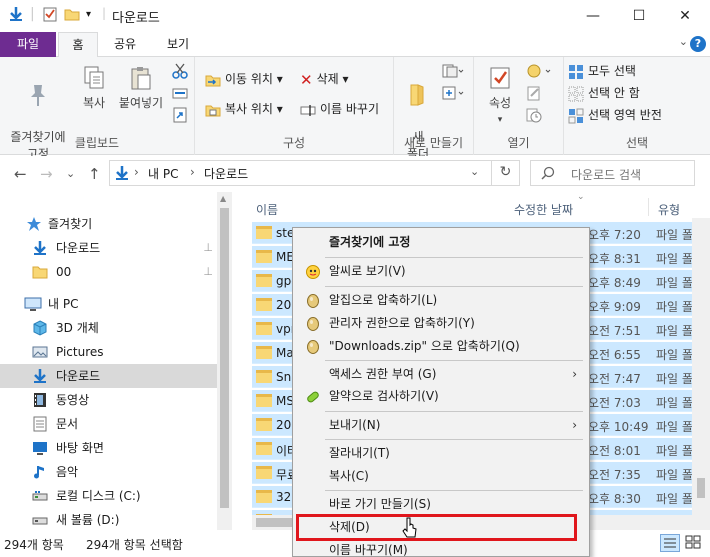 The height and width of the screenshot is (557, 710). What do you see at coordinates (163, 173) in the screenshot?
I see `breadcrumb-this-pc: 내 PC` at bounding box center [163, 173].